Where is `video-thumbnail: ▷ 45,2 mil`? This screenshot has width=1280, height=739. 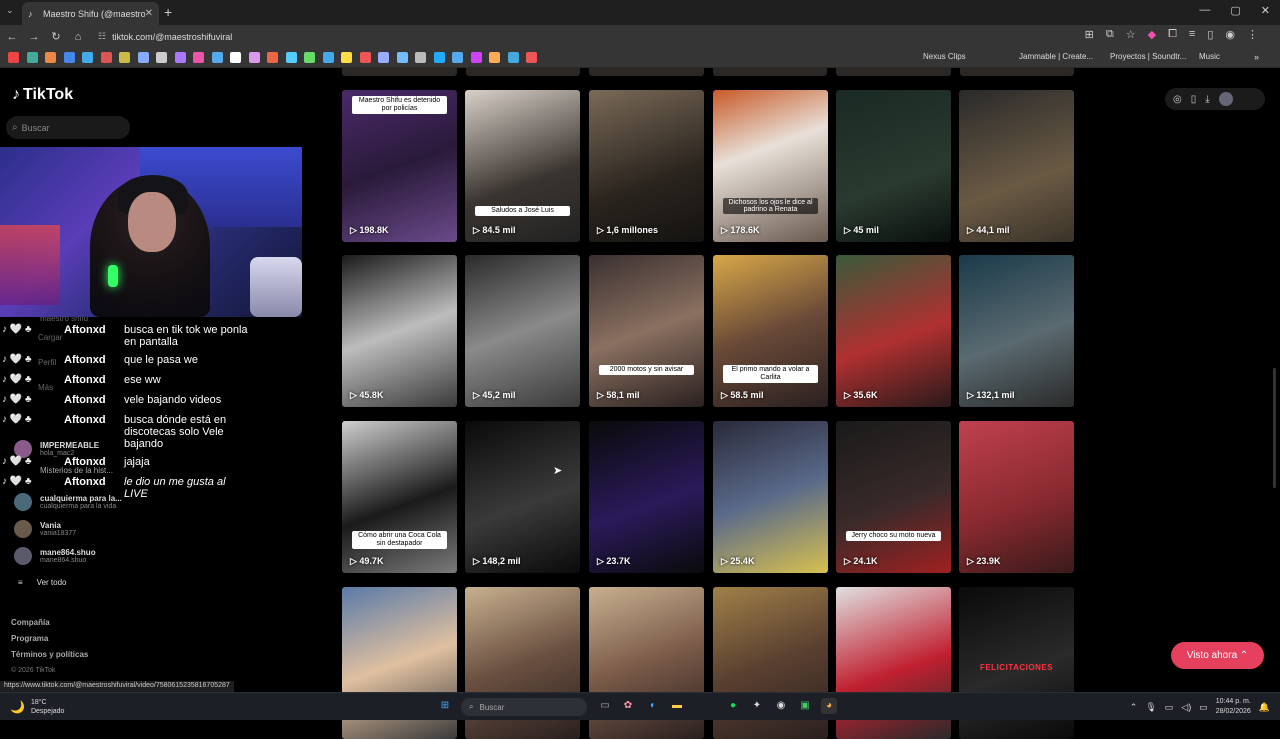 video-thumbnail: ▷ 45,2 mil is located at coordinates (522, 331).